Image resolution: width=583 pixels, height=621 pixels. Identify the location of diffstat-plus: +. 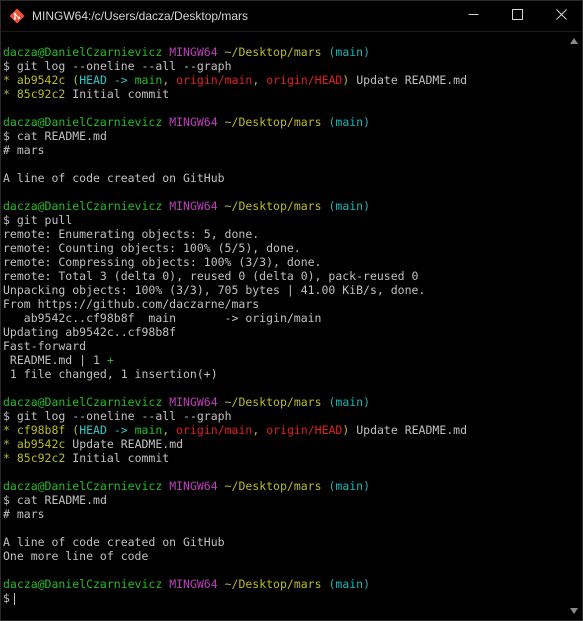
(110, 360).